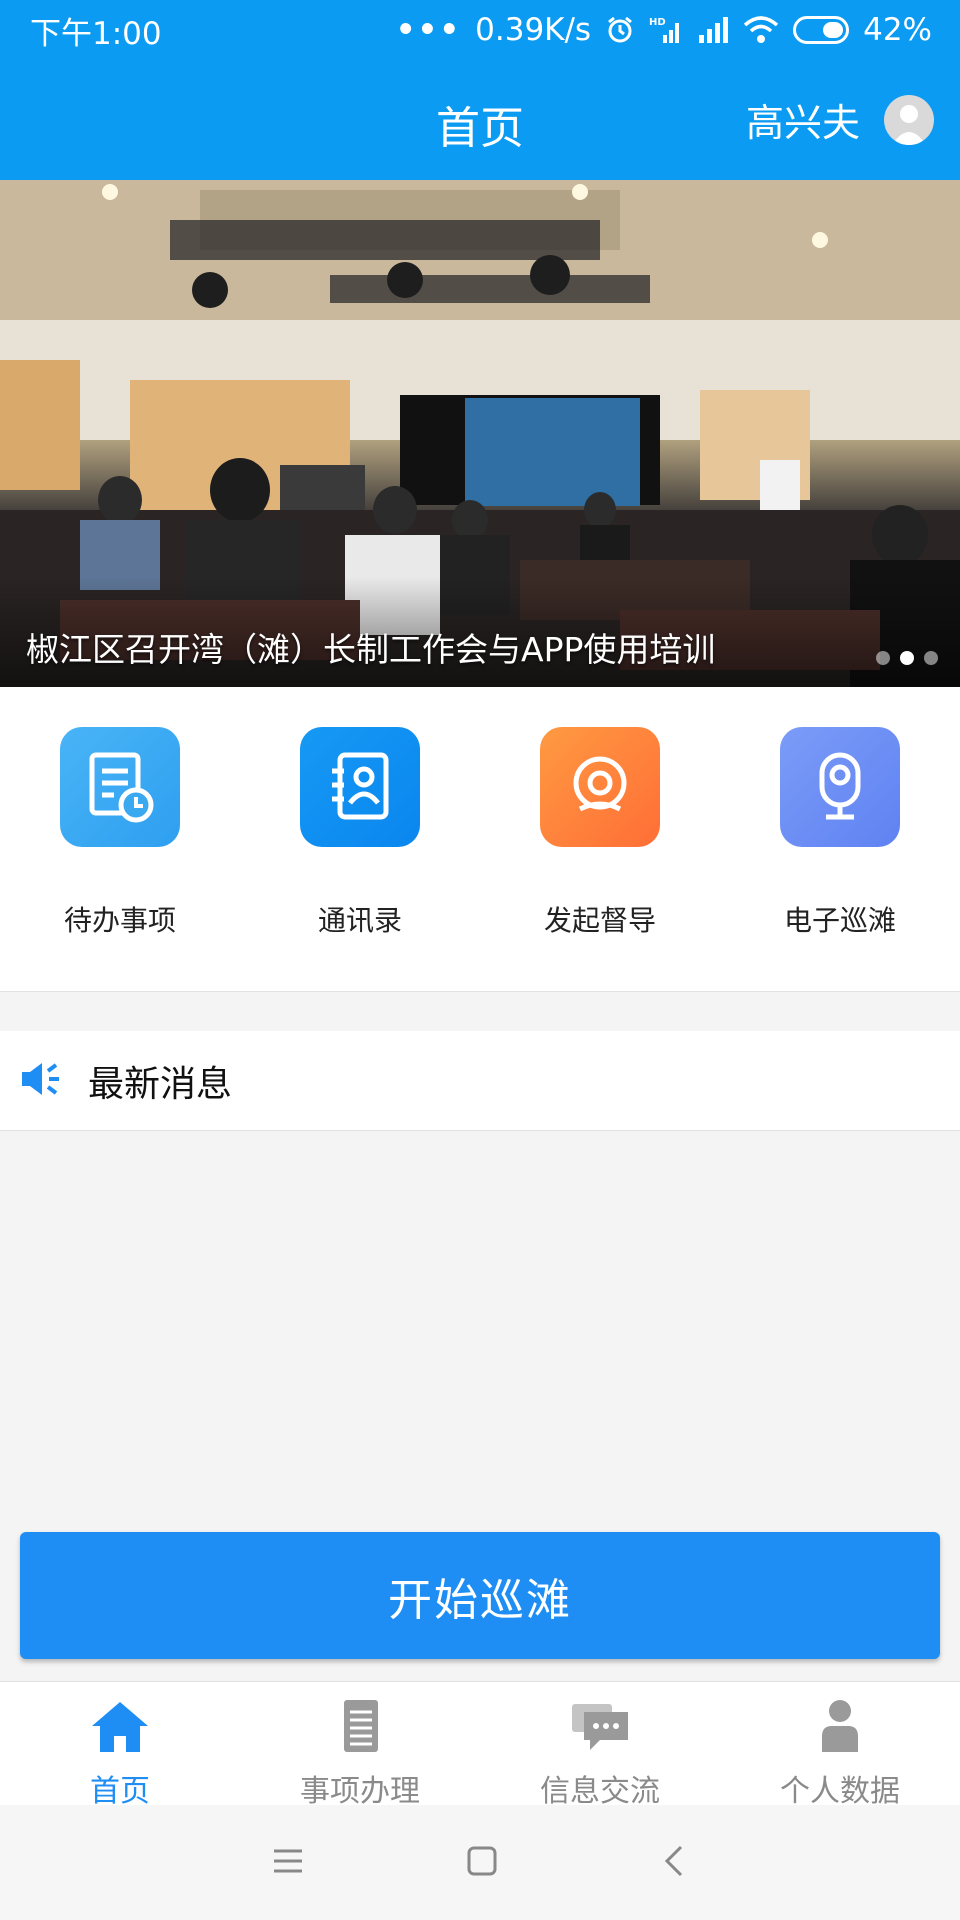 Image resolution: width=960 pixels, height=1920 pixels. What do you see at coordinates (821, 30) in the screenshot?
I see `battery-icon` at bounding box center [821, 30].